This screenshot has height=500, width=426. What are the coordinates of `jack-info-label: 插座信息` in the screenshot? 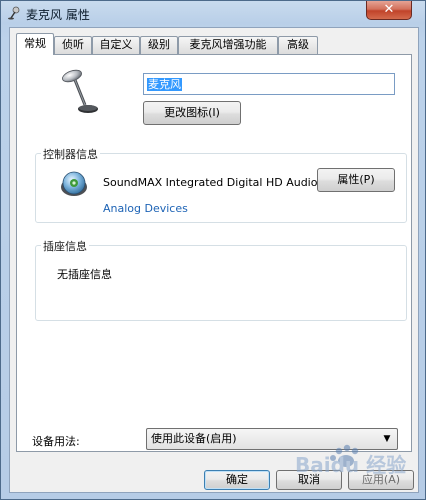 It's located at (65, 246).